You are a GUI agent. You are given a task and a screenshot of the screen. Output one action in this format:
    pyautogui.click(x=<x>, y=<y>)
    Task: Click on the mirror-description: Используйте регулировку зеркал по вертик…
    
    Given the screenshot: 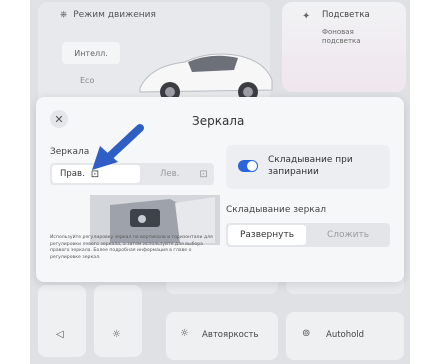 What is the action you would take?
    pyautogui.click(x=131, y=247)
    